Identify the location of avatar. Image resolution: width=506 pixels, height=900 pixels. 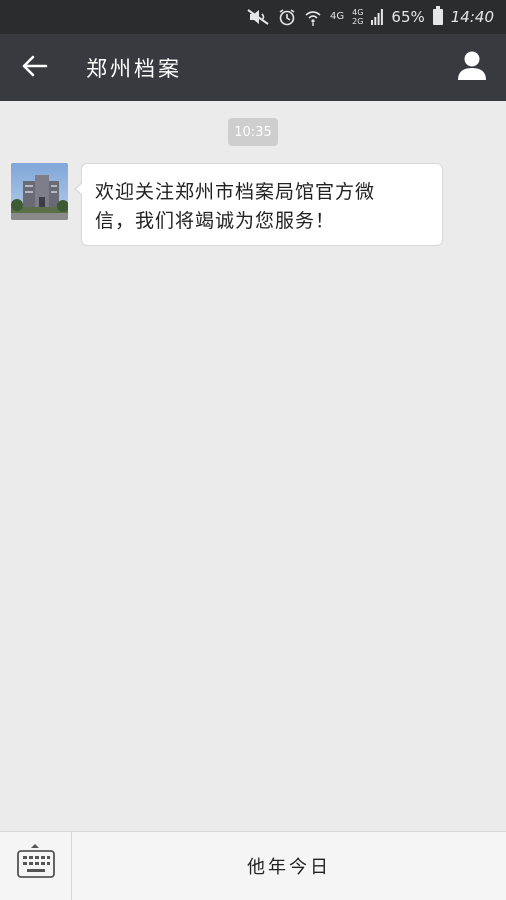
(39, 191).